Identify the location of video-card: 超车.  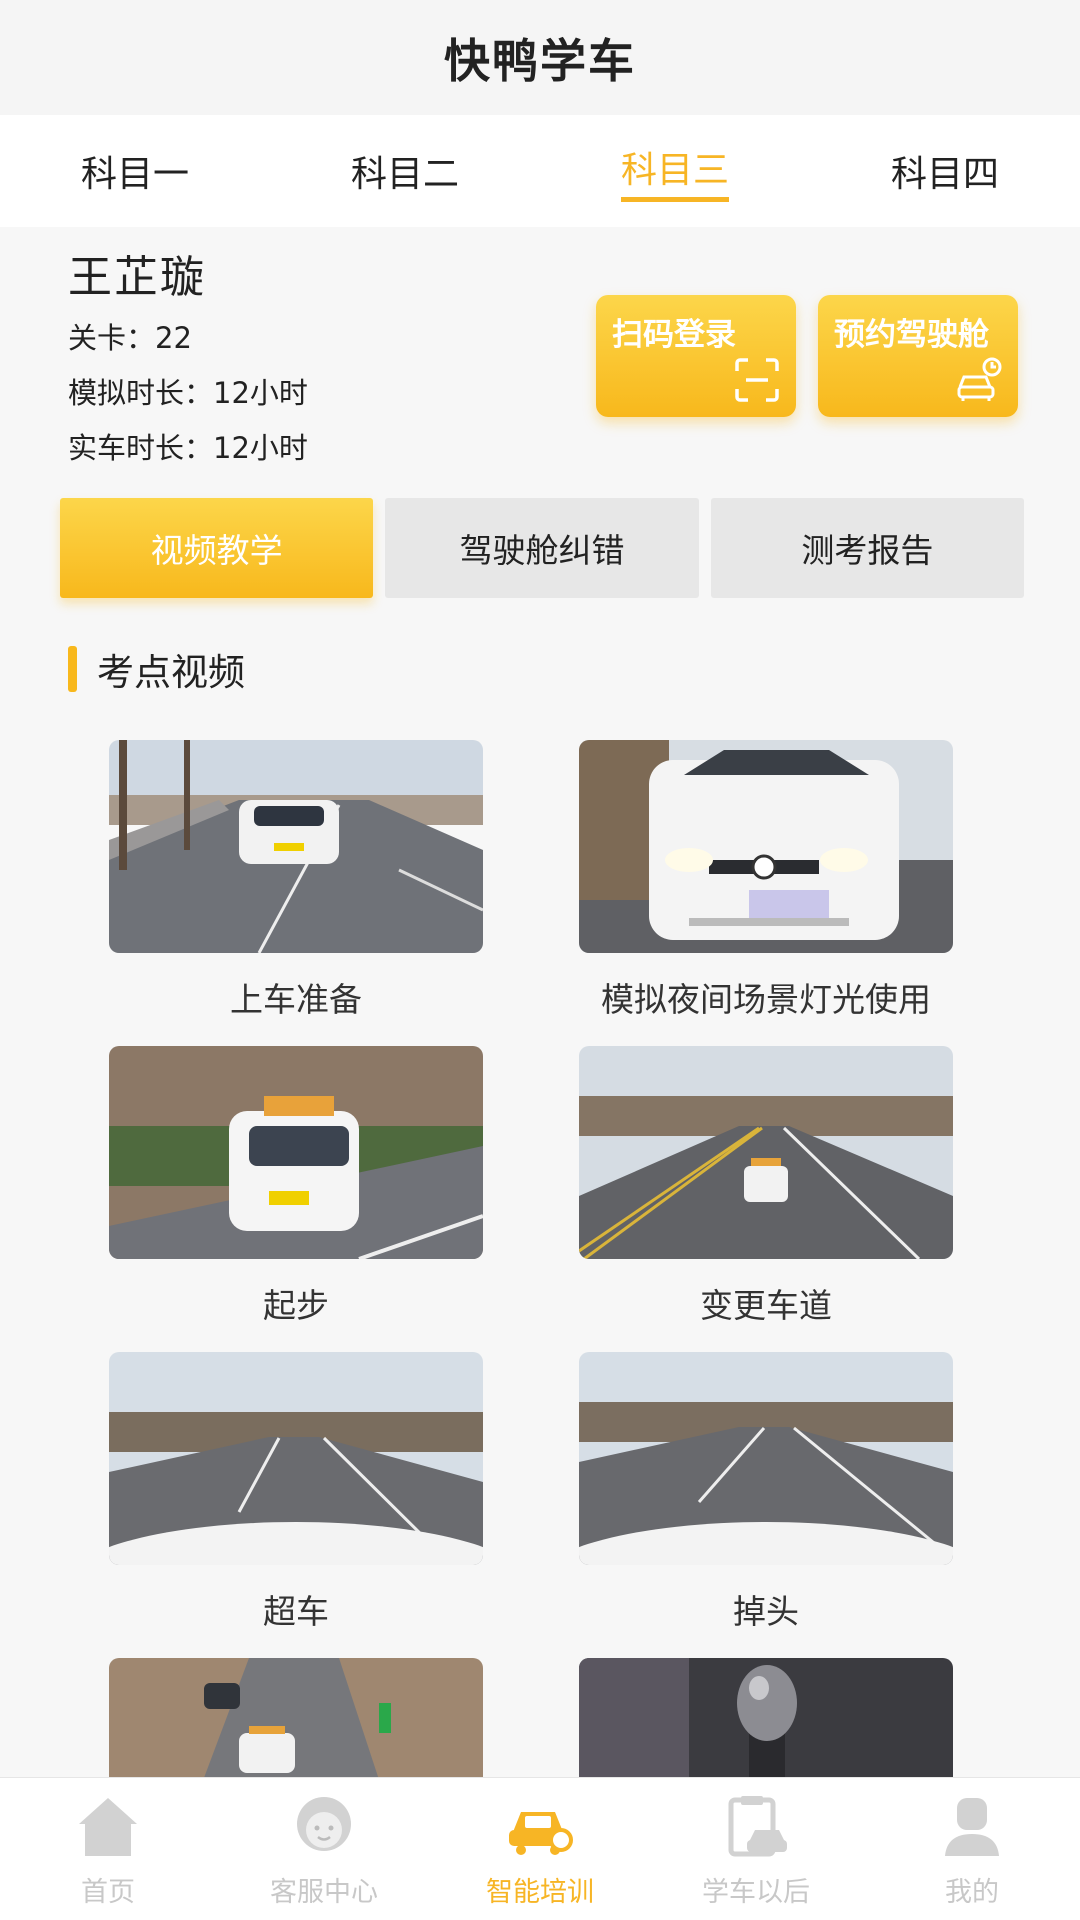
(296, 1492).